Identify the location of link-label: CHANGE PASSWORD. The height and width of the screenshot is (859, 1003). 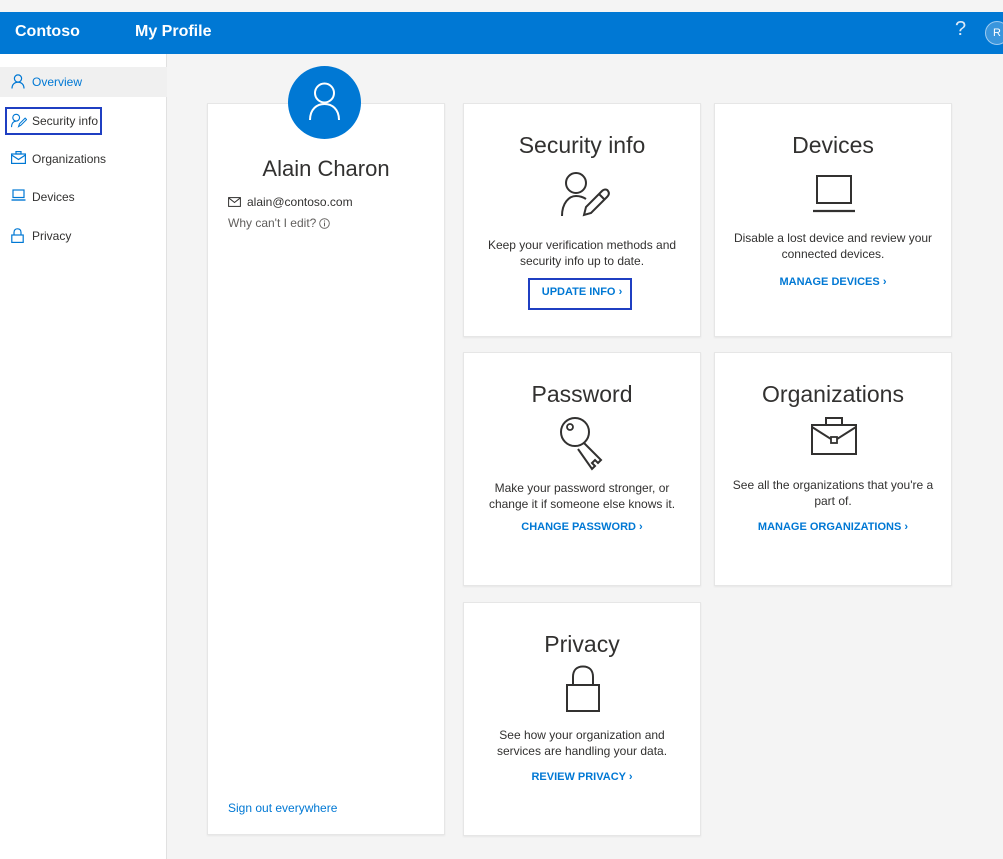
(578, 527).